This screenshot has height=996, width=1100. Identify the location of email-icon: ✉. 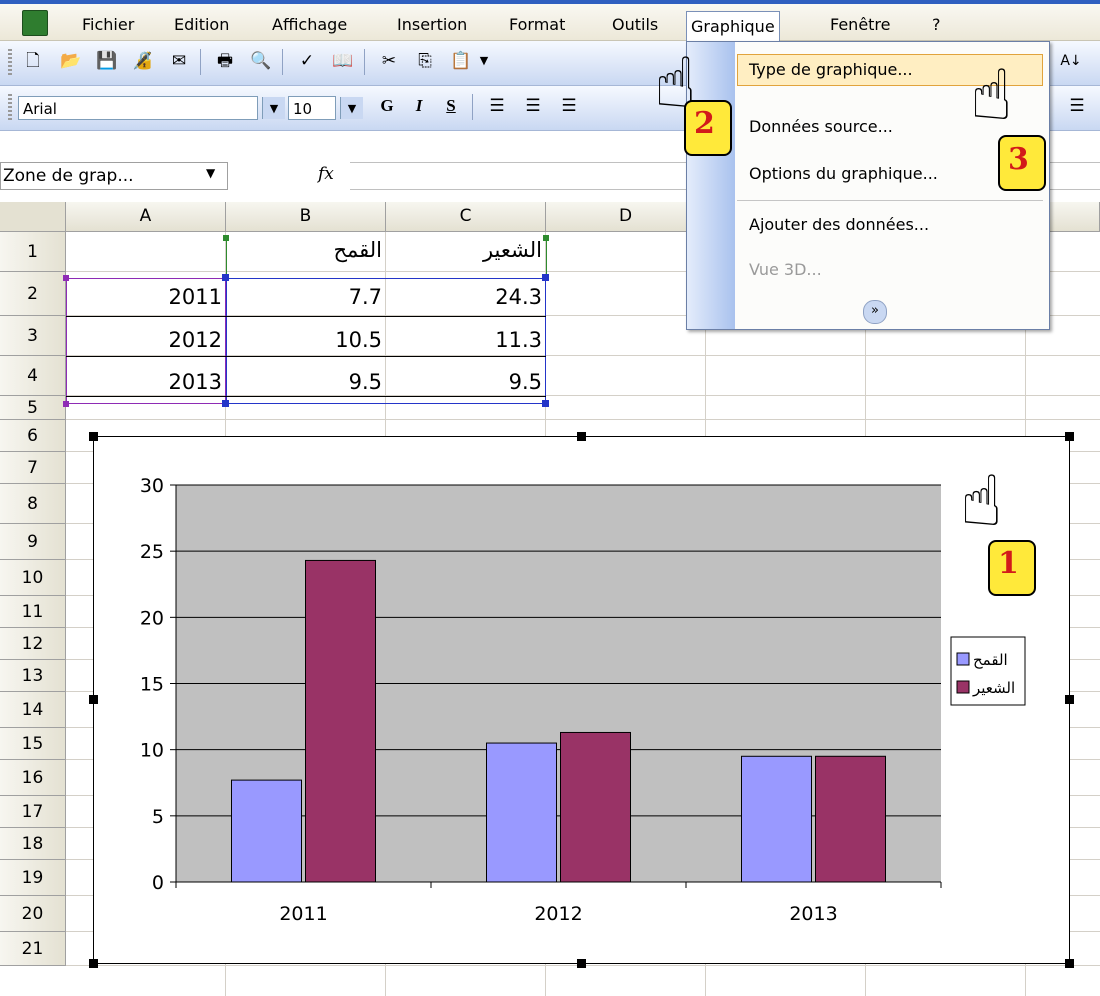
(179, 61).